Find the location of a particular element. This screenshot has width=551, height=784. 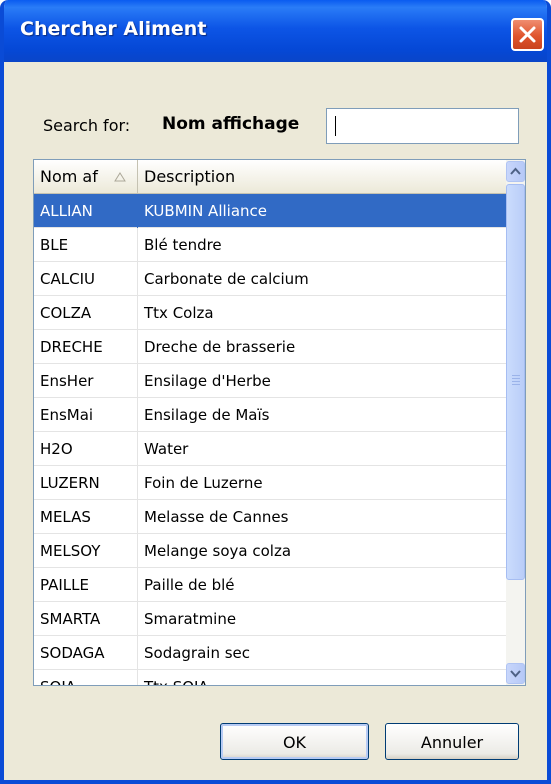

cancel-button: Annuler is located at coordinates (452, 741).